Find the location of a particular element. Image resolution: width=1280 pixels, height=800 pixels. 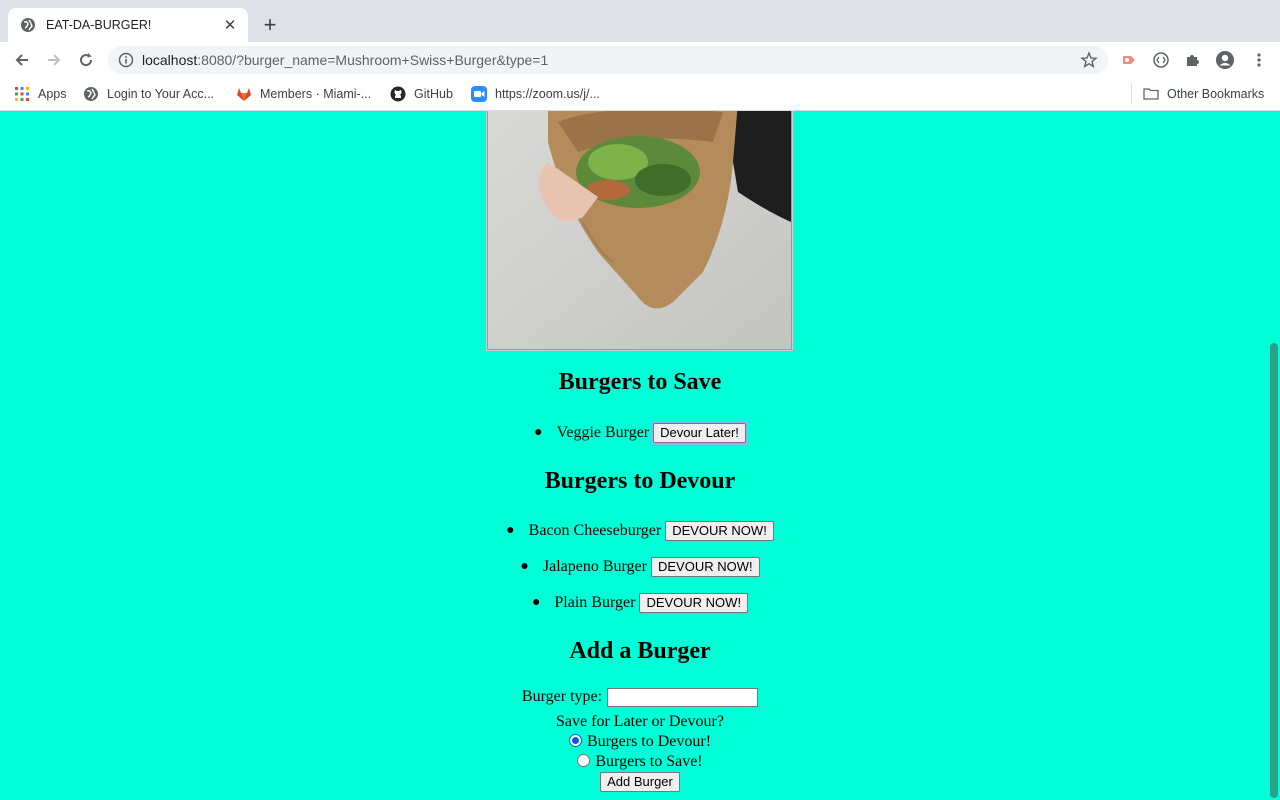

extension-cast-icon is located at coordinates (1129, 60).